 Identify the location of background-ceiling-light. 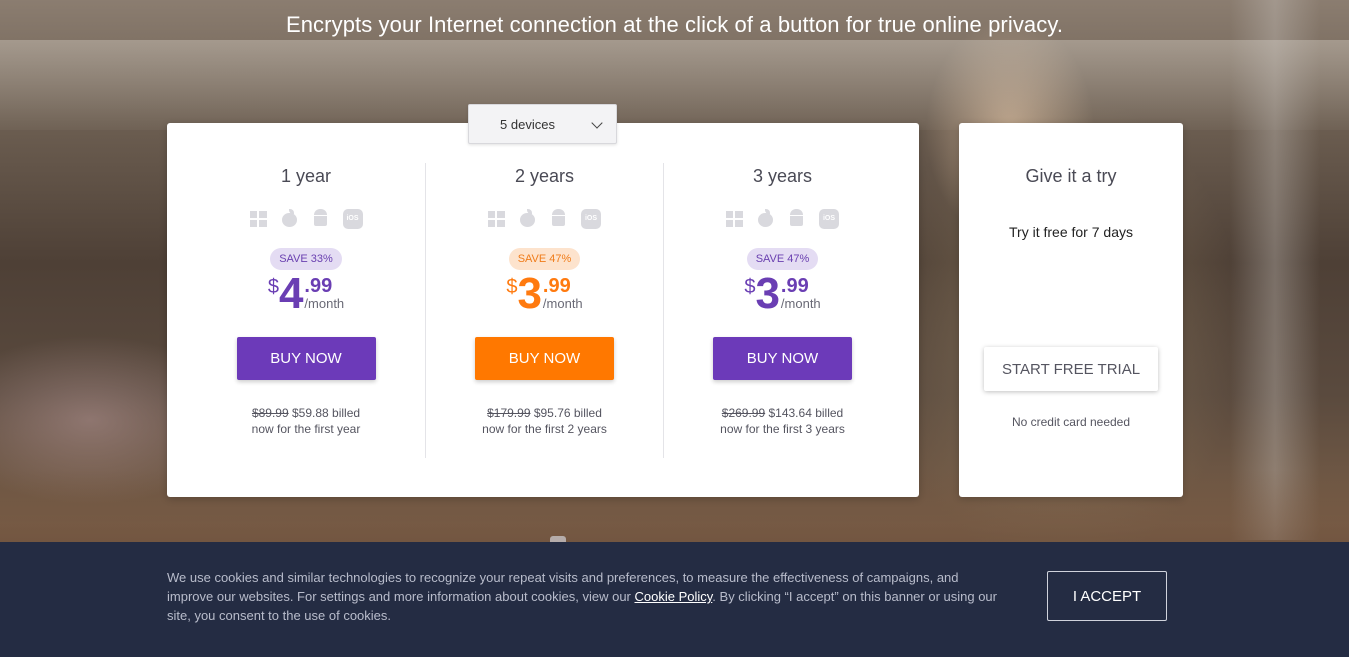
(674, 85).